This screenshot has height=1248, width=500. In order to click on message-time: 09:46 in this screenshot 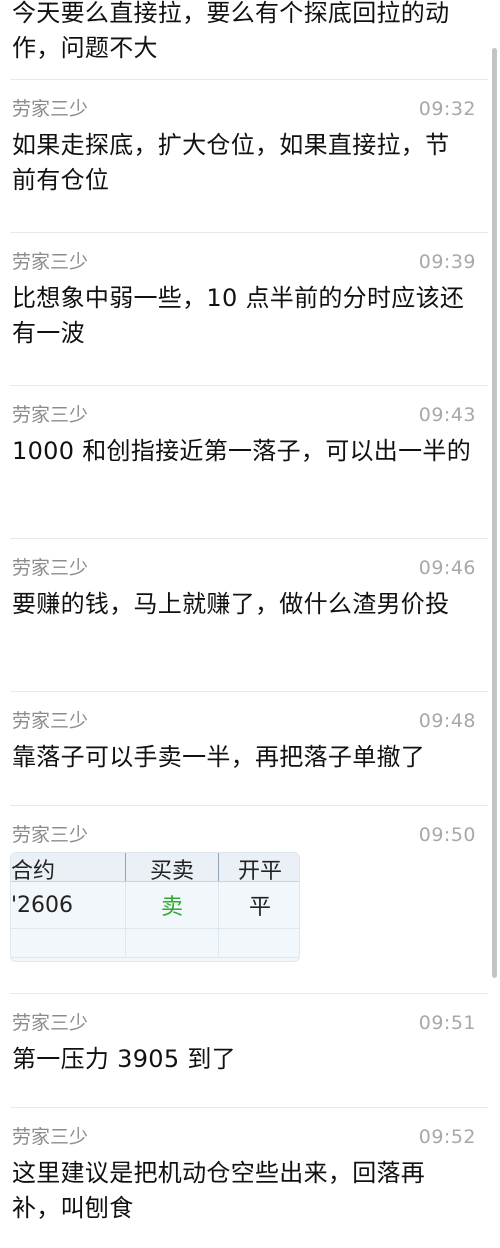, I will do `click(447, 568)`.